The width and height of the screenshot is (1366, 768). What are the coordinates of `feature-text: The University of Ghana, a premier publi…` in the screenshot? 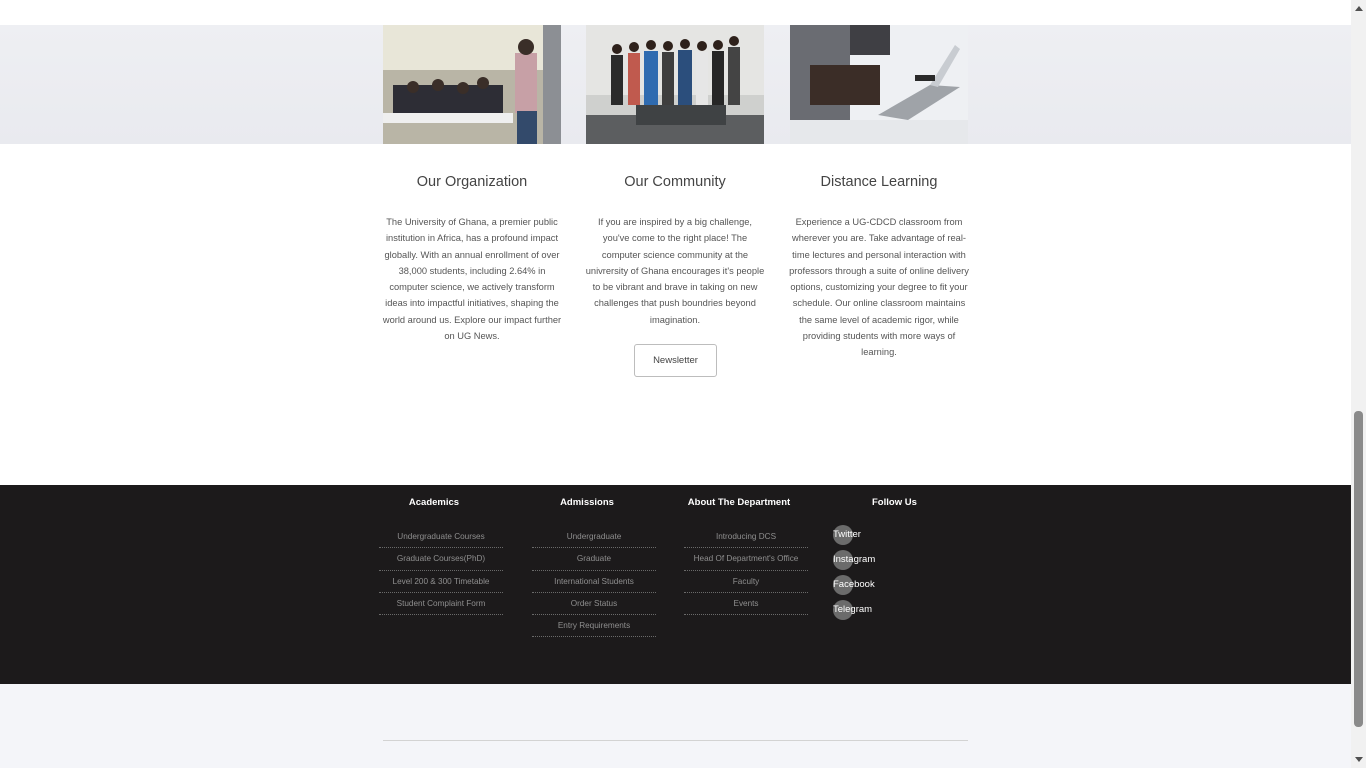 It's located at (472, 279).